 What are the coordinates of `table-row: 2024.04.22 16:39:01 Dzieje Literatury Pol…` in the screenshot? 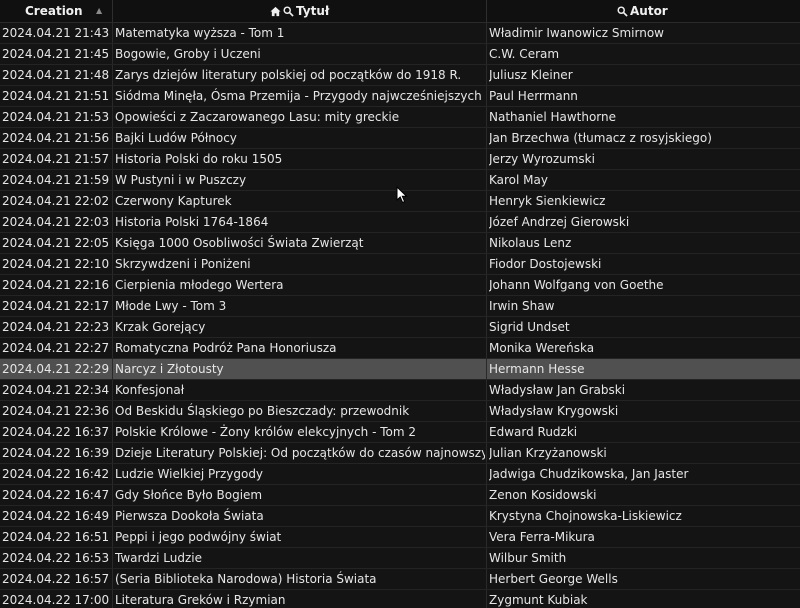 It's located at (400, 453).